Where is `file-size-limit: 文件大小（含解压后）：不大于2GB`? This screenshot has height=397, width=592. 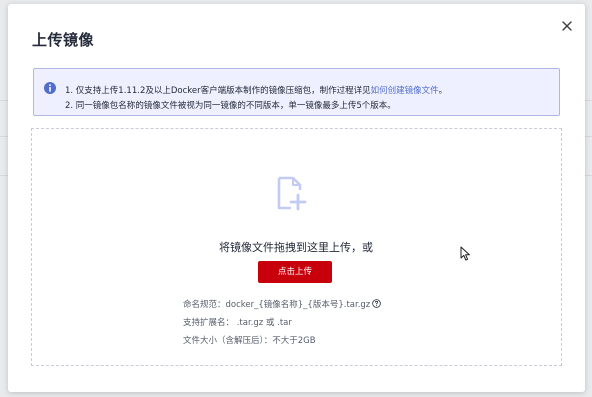
file-size-limit: 文件大小（含解压后）：不大于2GB is located at coordinates (249, 341).